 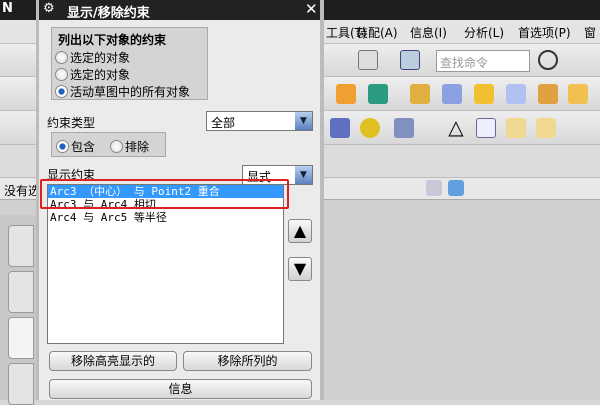 I want to click on menu-preferences: 首选项(P), so click(x=544, y=32).